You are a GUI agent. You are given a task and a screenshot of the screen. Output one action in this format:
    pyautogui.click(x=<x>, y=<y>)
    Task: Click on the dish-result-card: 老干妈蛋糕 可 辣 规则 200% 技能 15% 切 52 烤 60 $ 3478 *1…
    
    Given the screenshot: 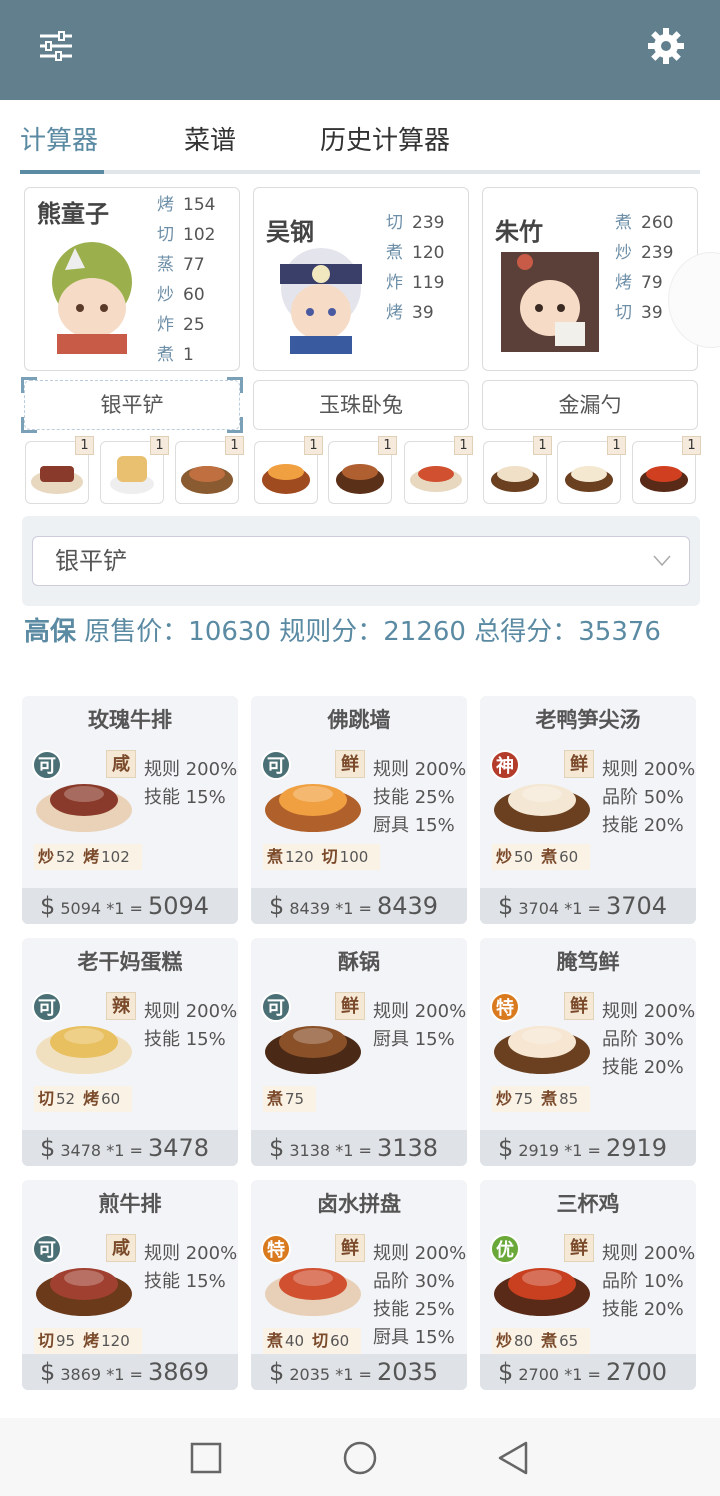 What is the action you would take?
    pyautogui.click(x=130, y=1052)
    